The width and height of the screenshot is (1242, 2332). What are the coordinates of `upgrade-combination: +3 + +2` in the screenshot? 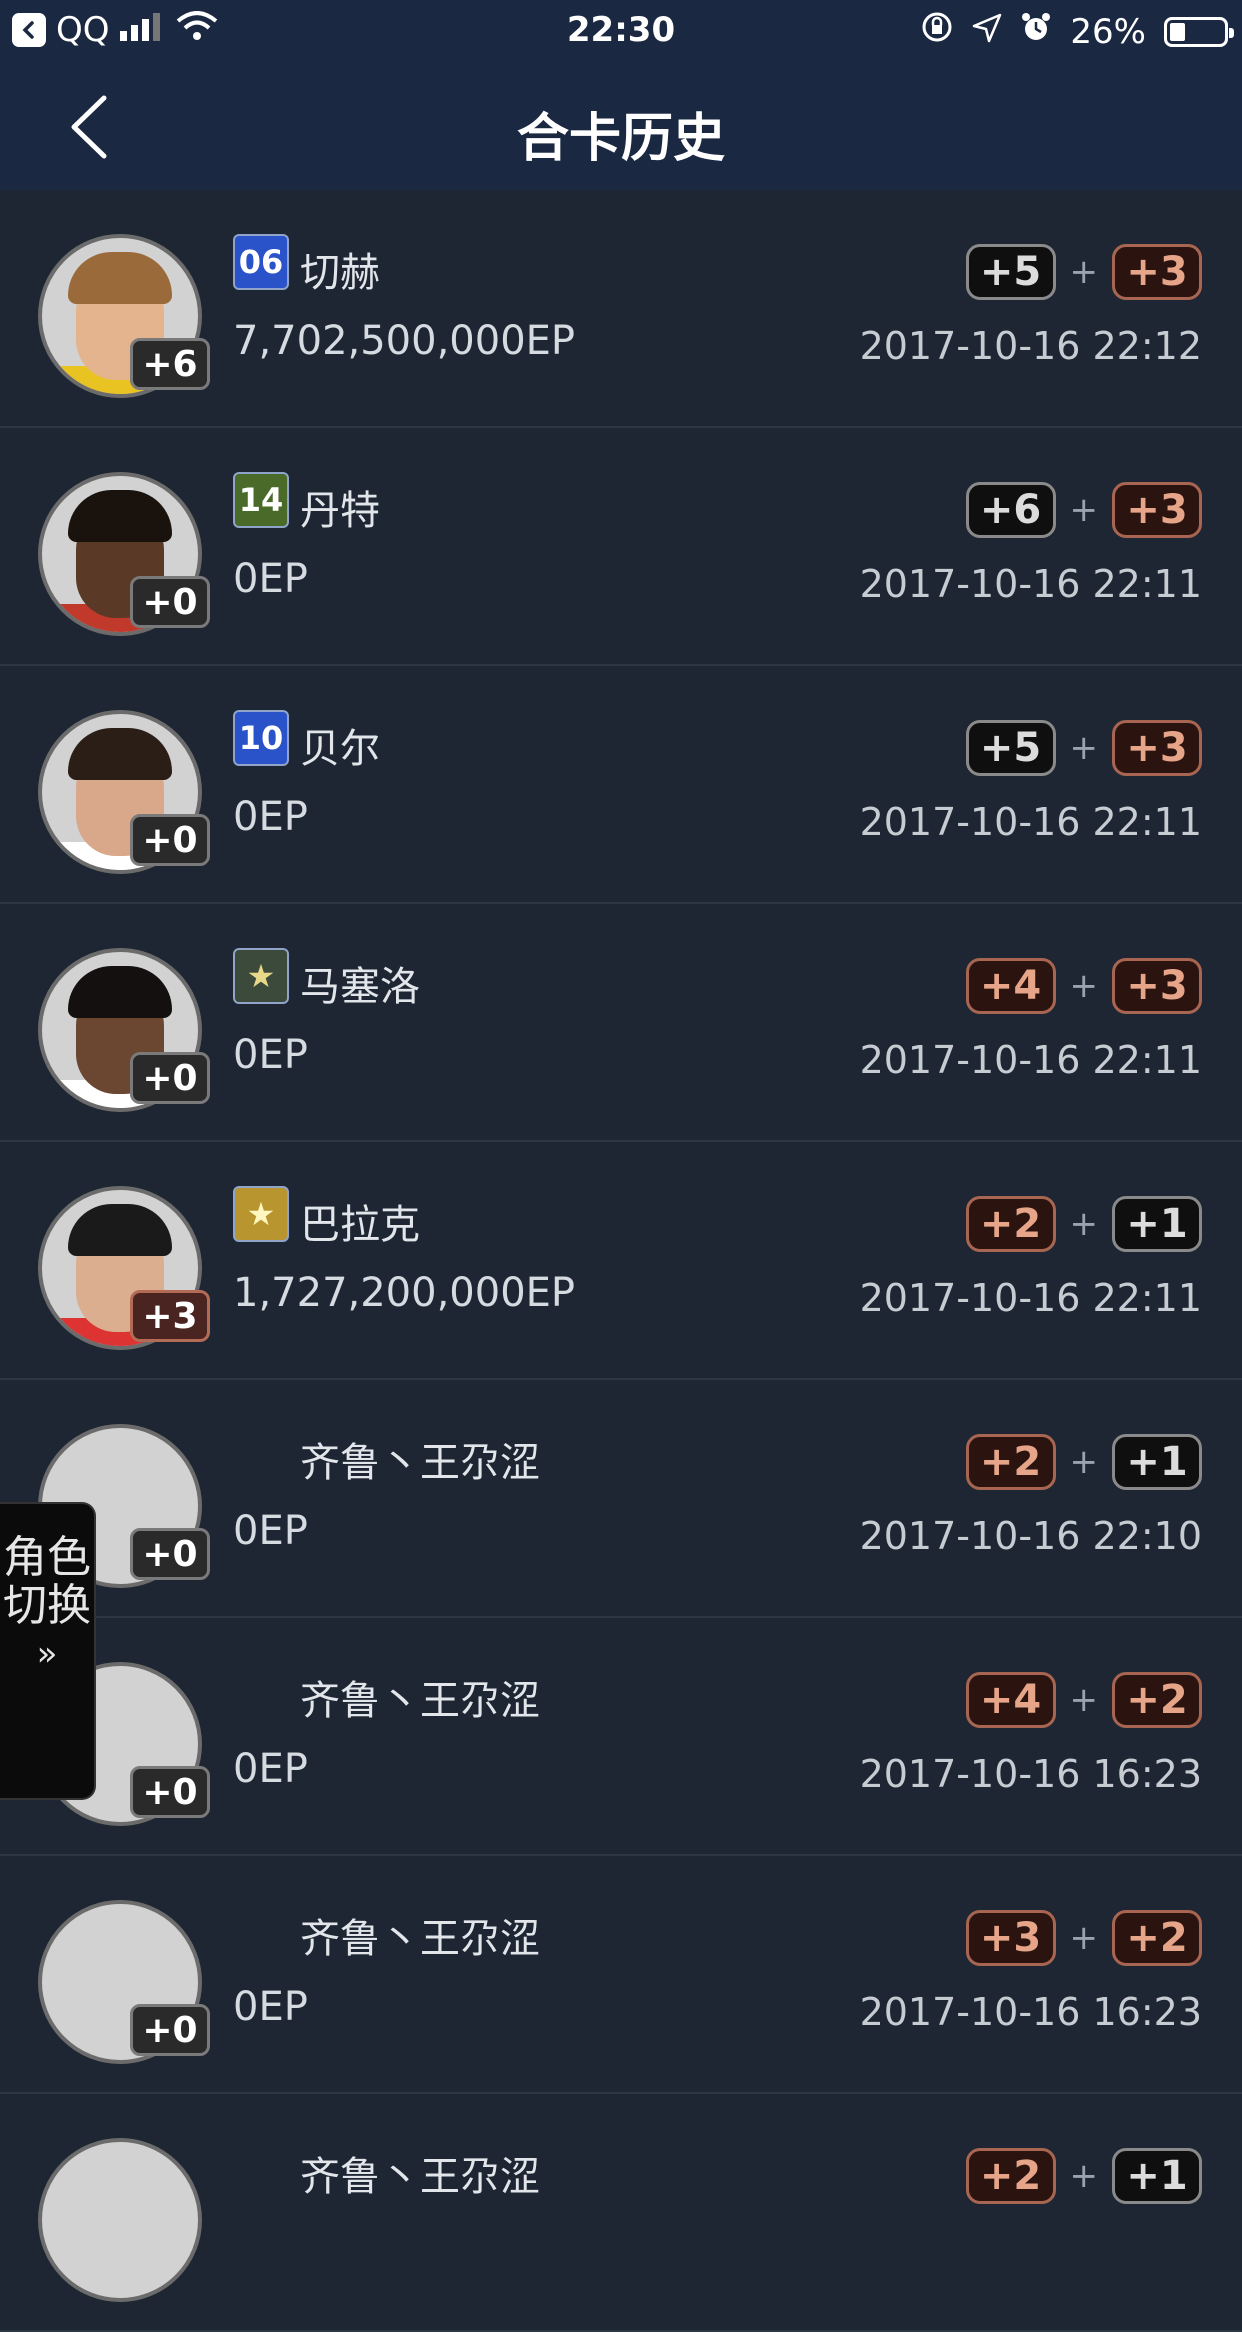 It's located at (1083, 1938).